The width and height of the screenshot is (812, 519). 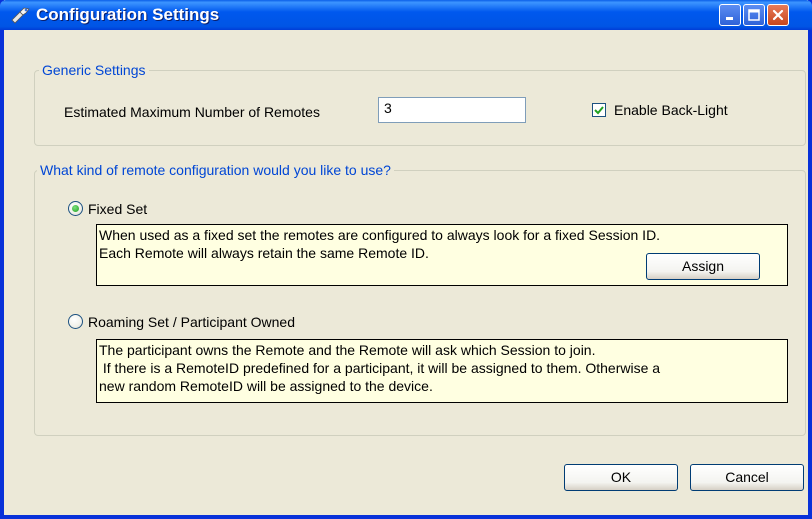 I want to click on minimize-icon, so click(x=729, y=18).